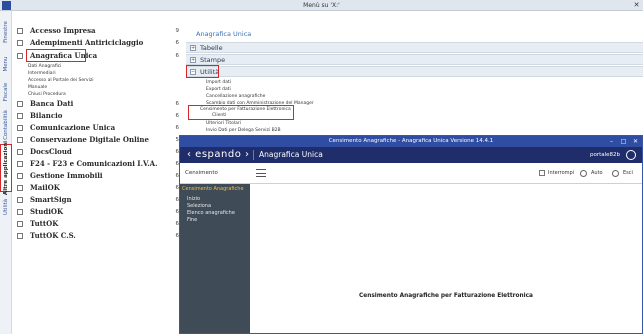  What do you see at coordinates (37, 88) in the screenshot?
I see `sub-item: Manuale` at bounding box center [37, 88].